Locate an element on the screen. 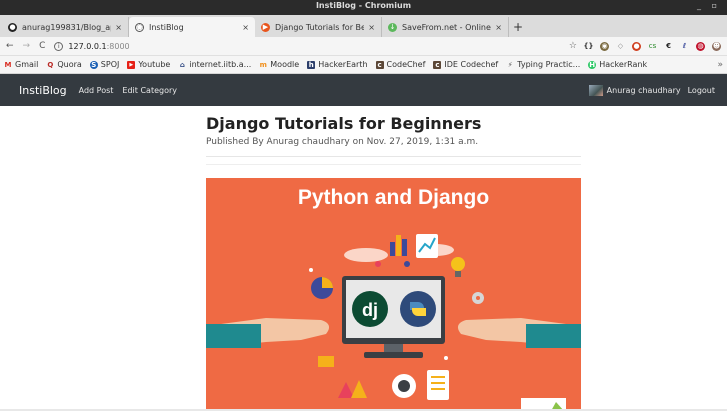 Image resolution: width=727 pixels, height=411 pixels. shield-extension-icon: ◇ is located at coordinates (620, 46).